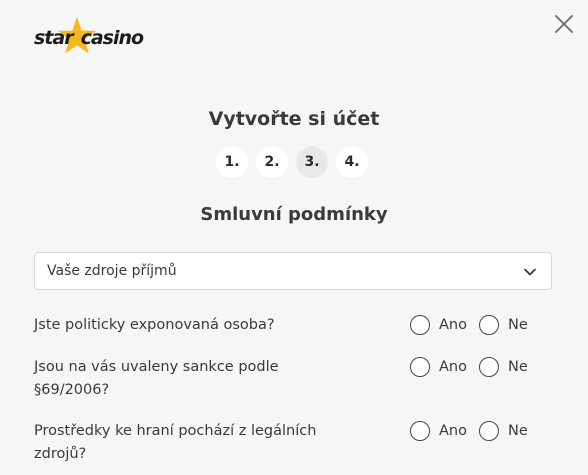 The height and width of the screenshot is (475, 588). What do you see at coordinates (475, 325) in the screenshot?
I see `question-pep-options: Ano Ne` at bounding box center [475, 325].